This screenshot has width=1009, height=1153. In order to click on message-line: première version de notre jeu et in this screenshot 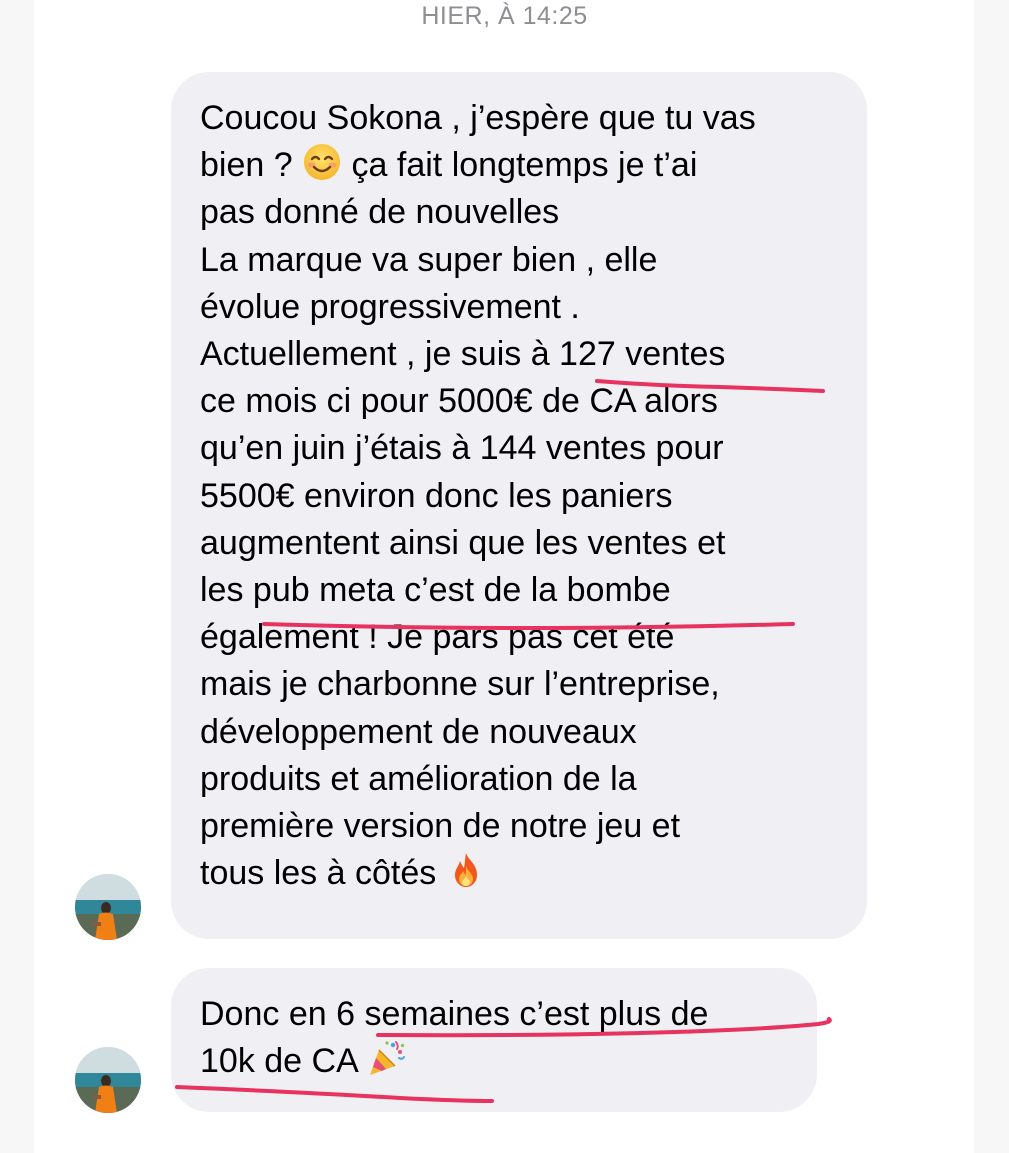, I will do `click(440, 826)`.